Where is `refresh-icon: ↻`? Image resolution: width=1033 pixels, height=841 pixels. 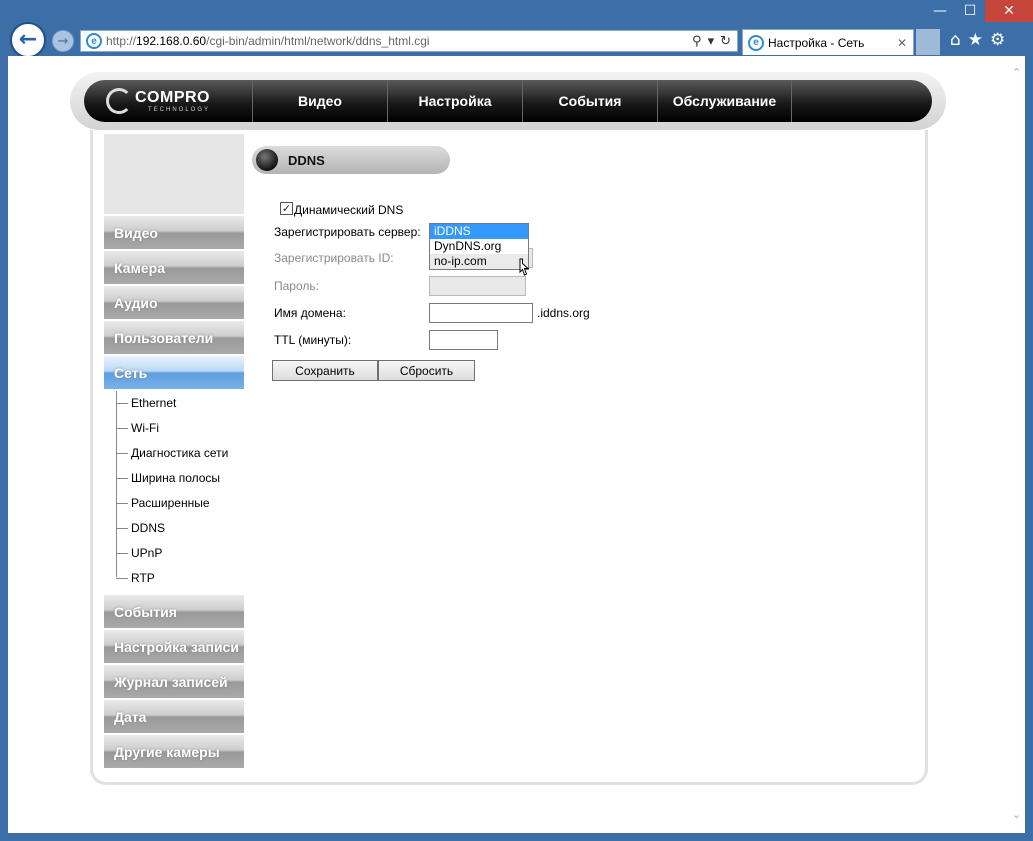
refresh-icon: ↻ is located at coordinates (725, 41).